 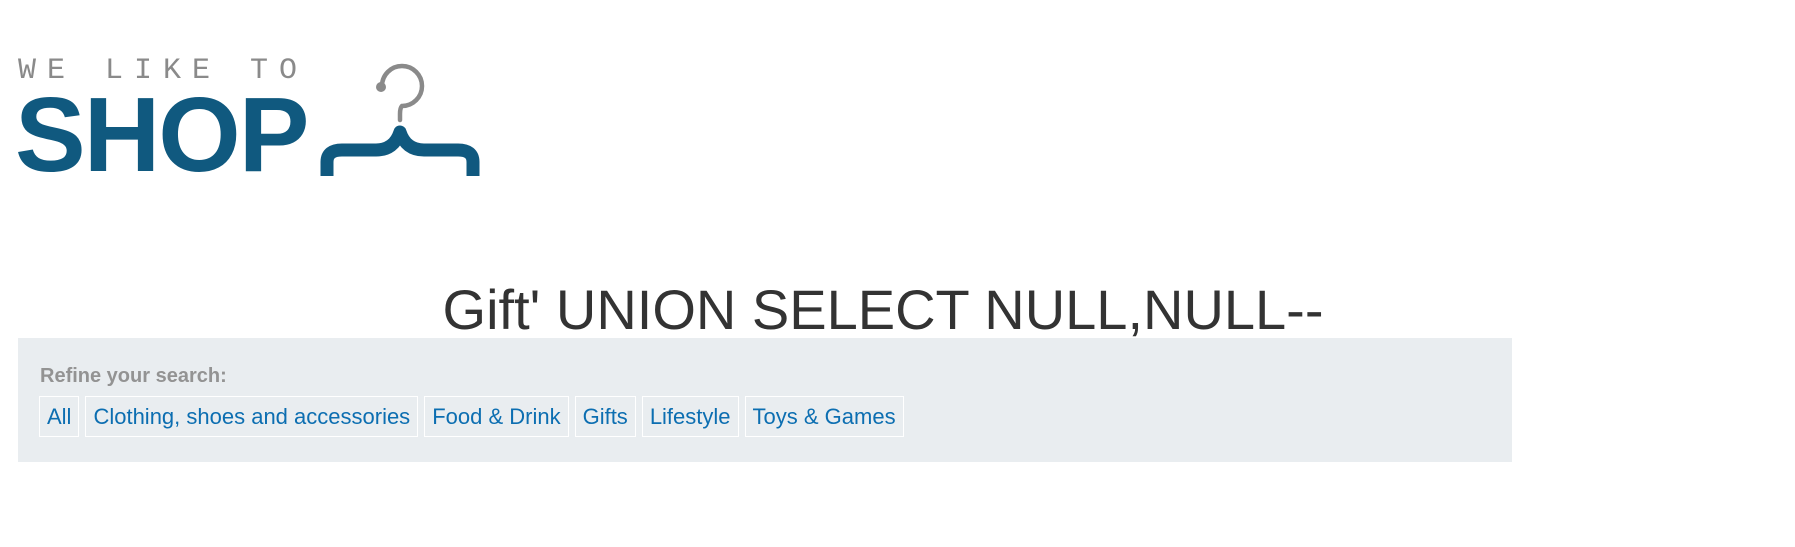 What do you see at coordinates (252, 416) in the screenshot?
I see `filter-clothing-link: Clothing, shoes and accessories` at bounding box center [252, 416].